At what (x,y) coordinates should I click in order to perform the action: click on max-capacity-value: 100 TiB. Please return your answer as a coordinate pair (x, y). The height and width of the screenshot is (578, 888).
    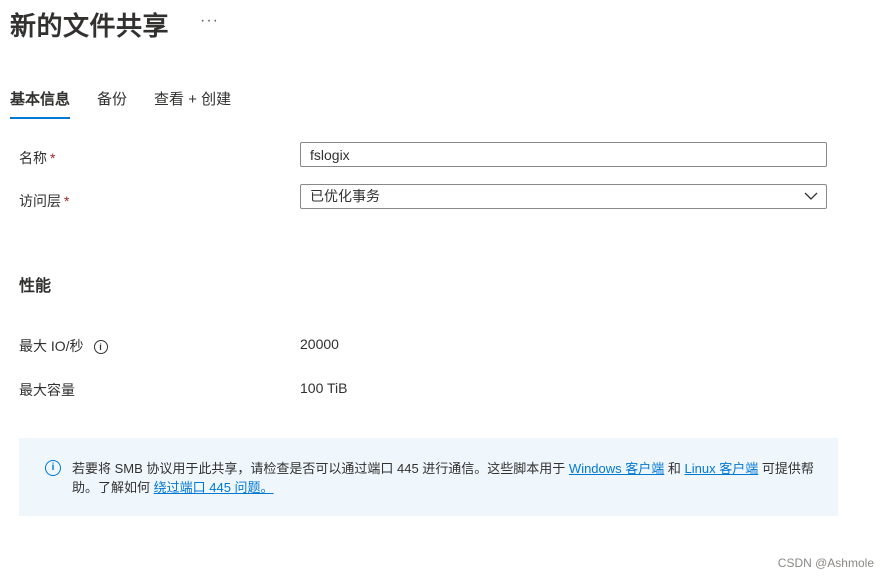
    Looking at the image, I should click on (324, 388).